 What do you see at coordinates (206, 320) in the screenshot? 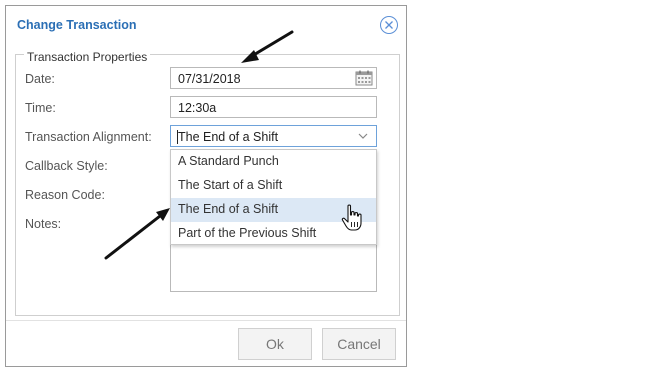
I see `footer-divider` at bounding box center [206, 320].